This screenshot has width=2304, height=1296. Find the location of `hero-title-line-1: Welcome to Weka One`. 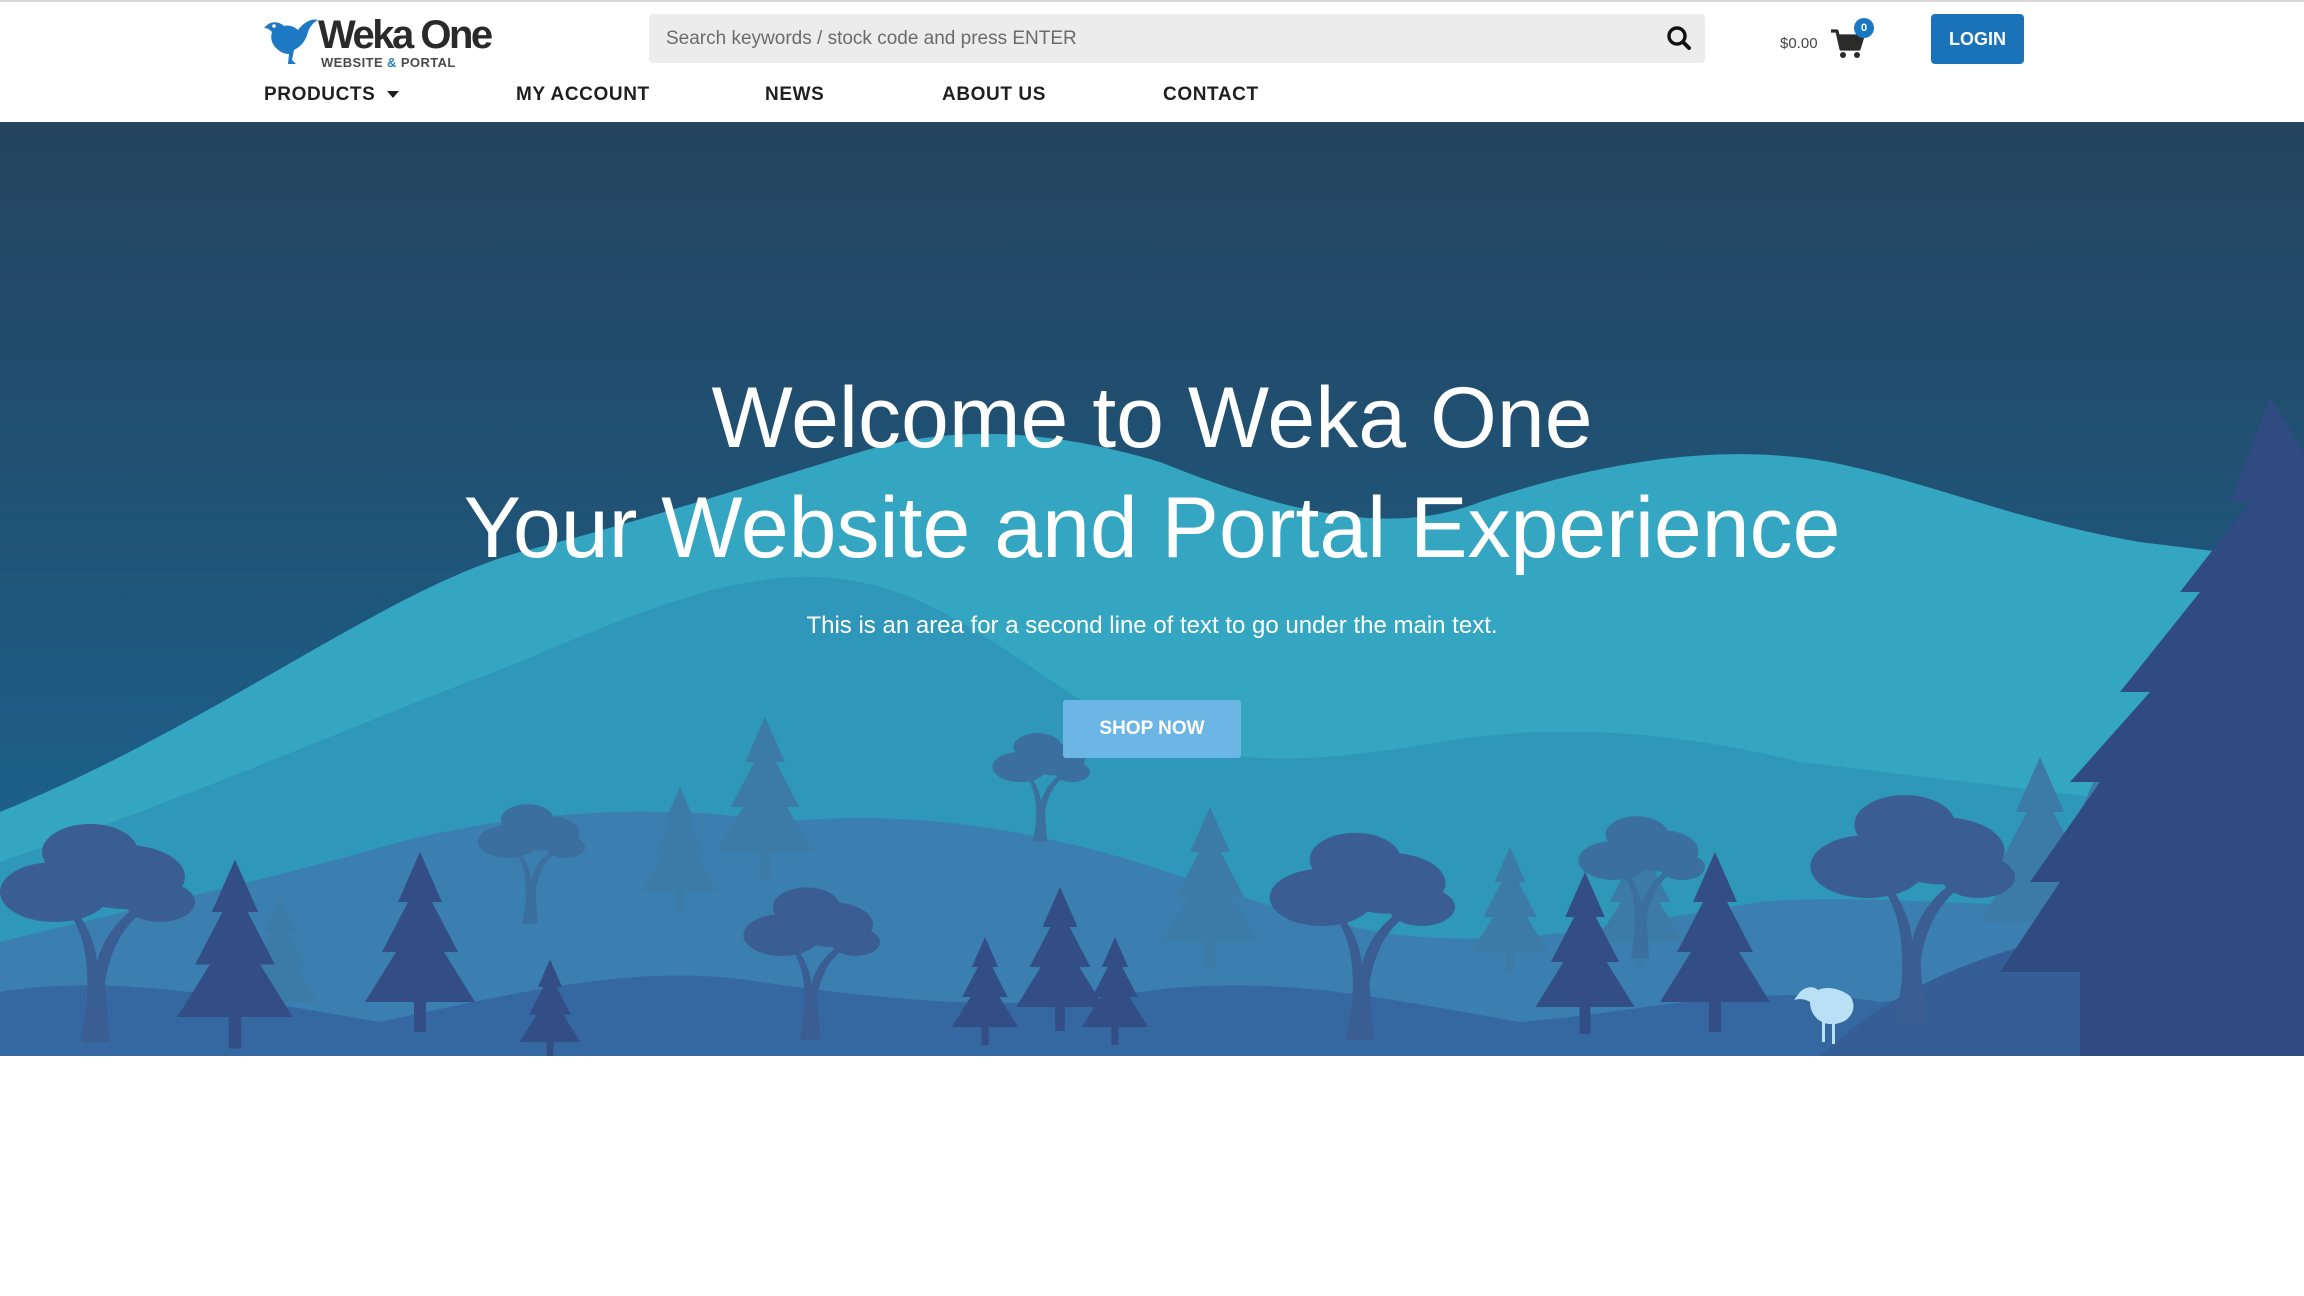

hero-title-line-1: Welcome to Weka One is located at coordinates (1152, 418).